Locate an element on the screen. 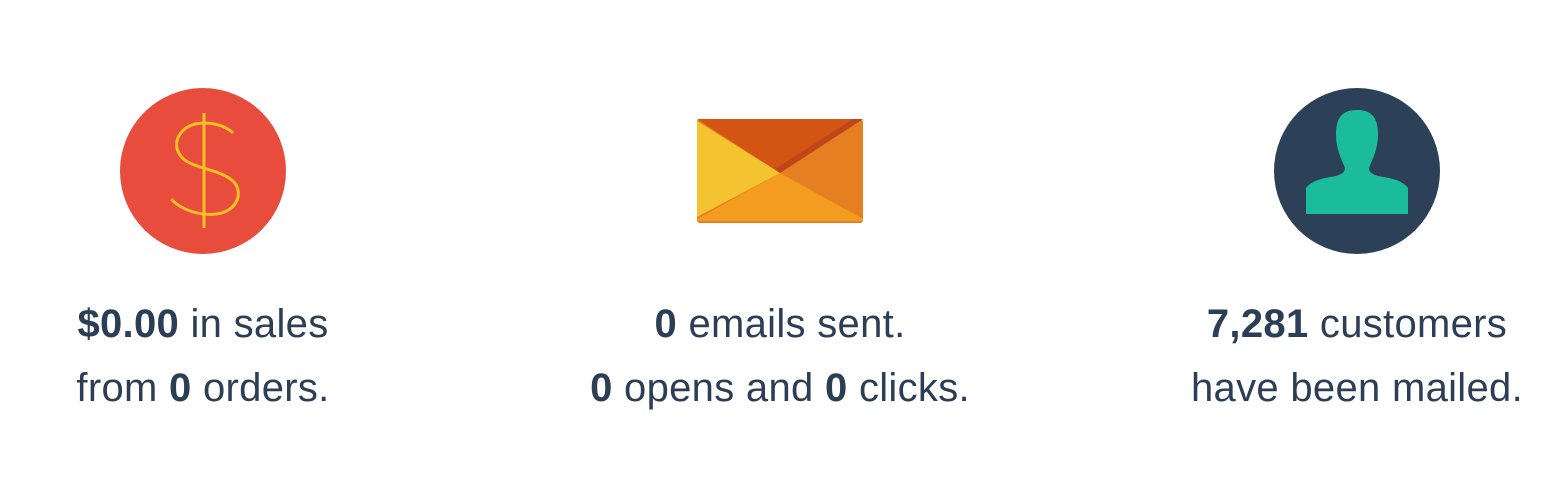  emails-sent-label: emails sent. is located at coordinates (791, 324).